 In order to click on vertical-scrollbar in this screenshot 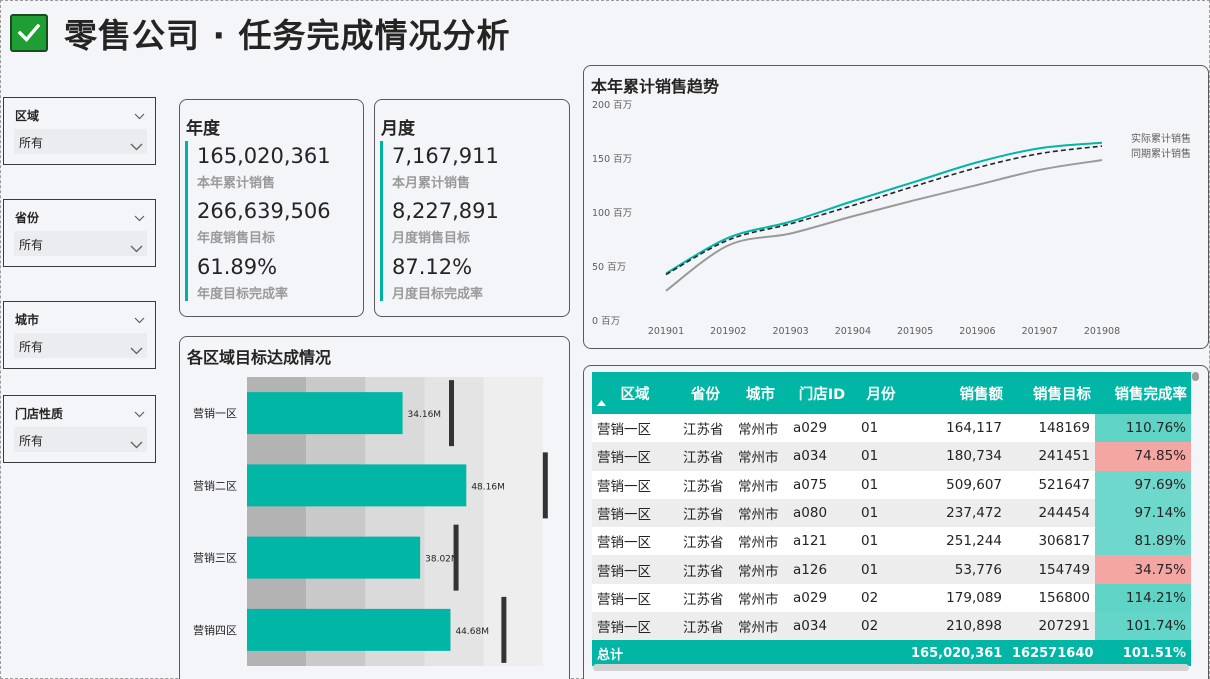, I will do `click(1195, 376)`.